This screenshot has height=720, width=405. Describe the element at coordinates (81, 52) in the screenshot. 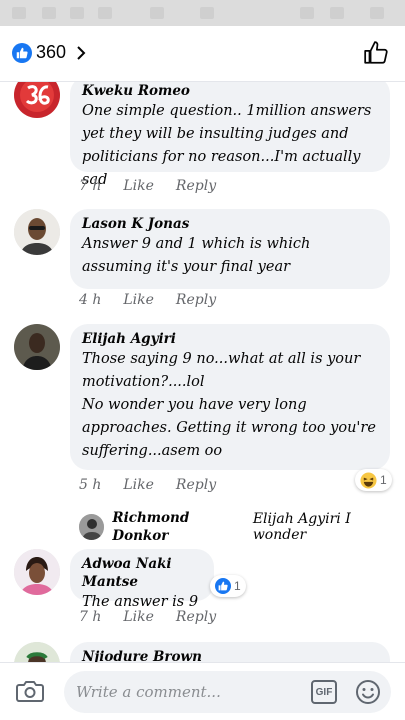

I see `chevron-right-icon` at that location.